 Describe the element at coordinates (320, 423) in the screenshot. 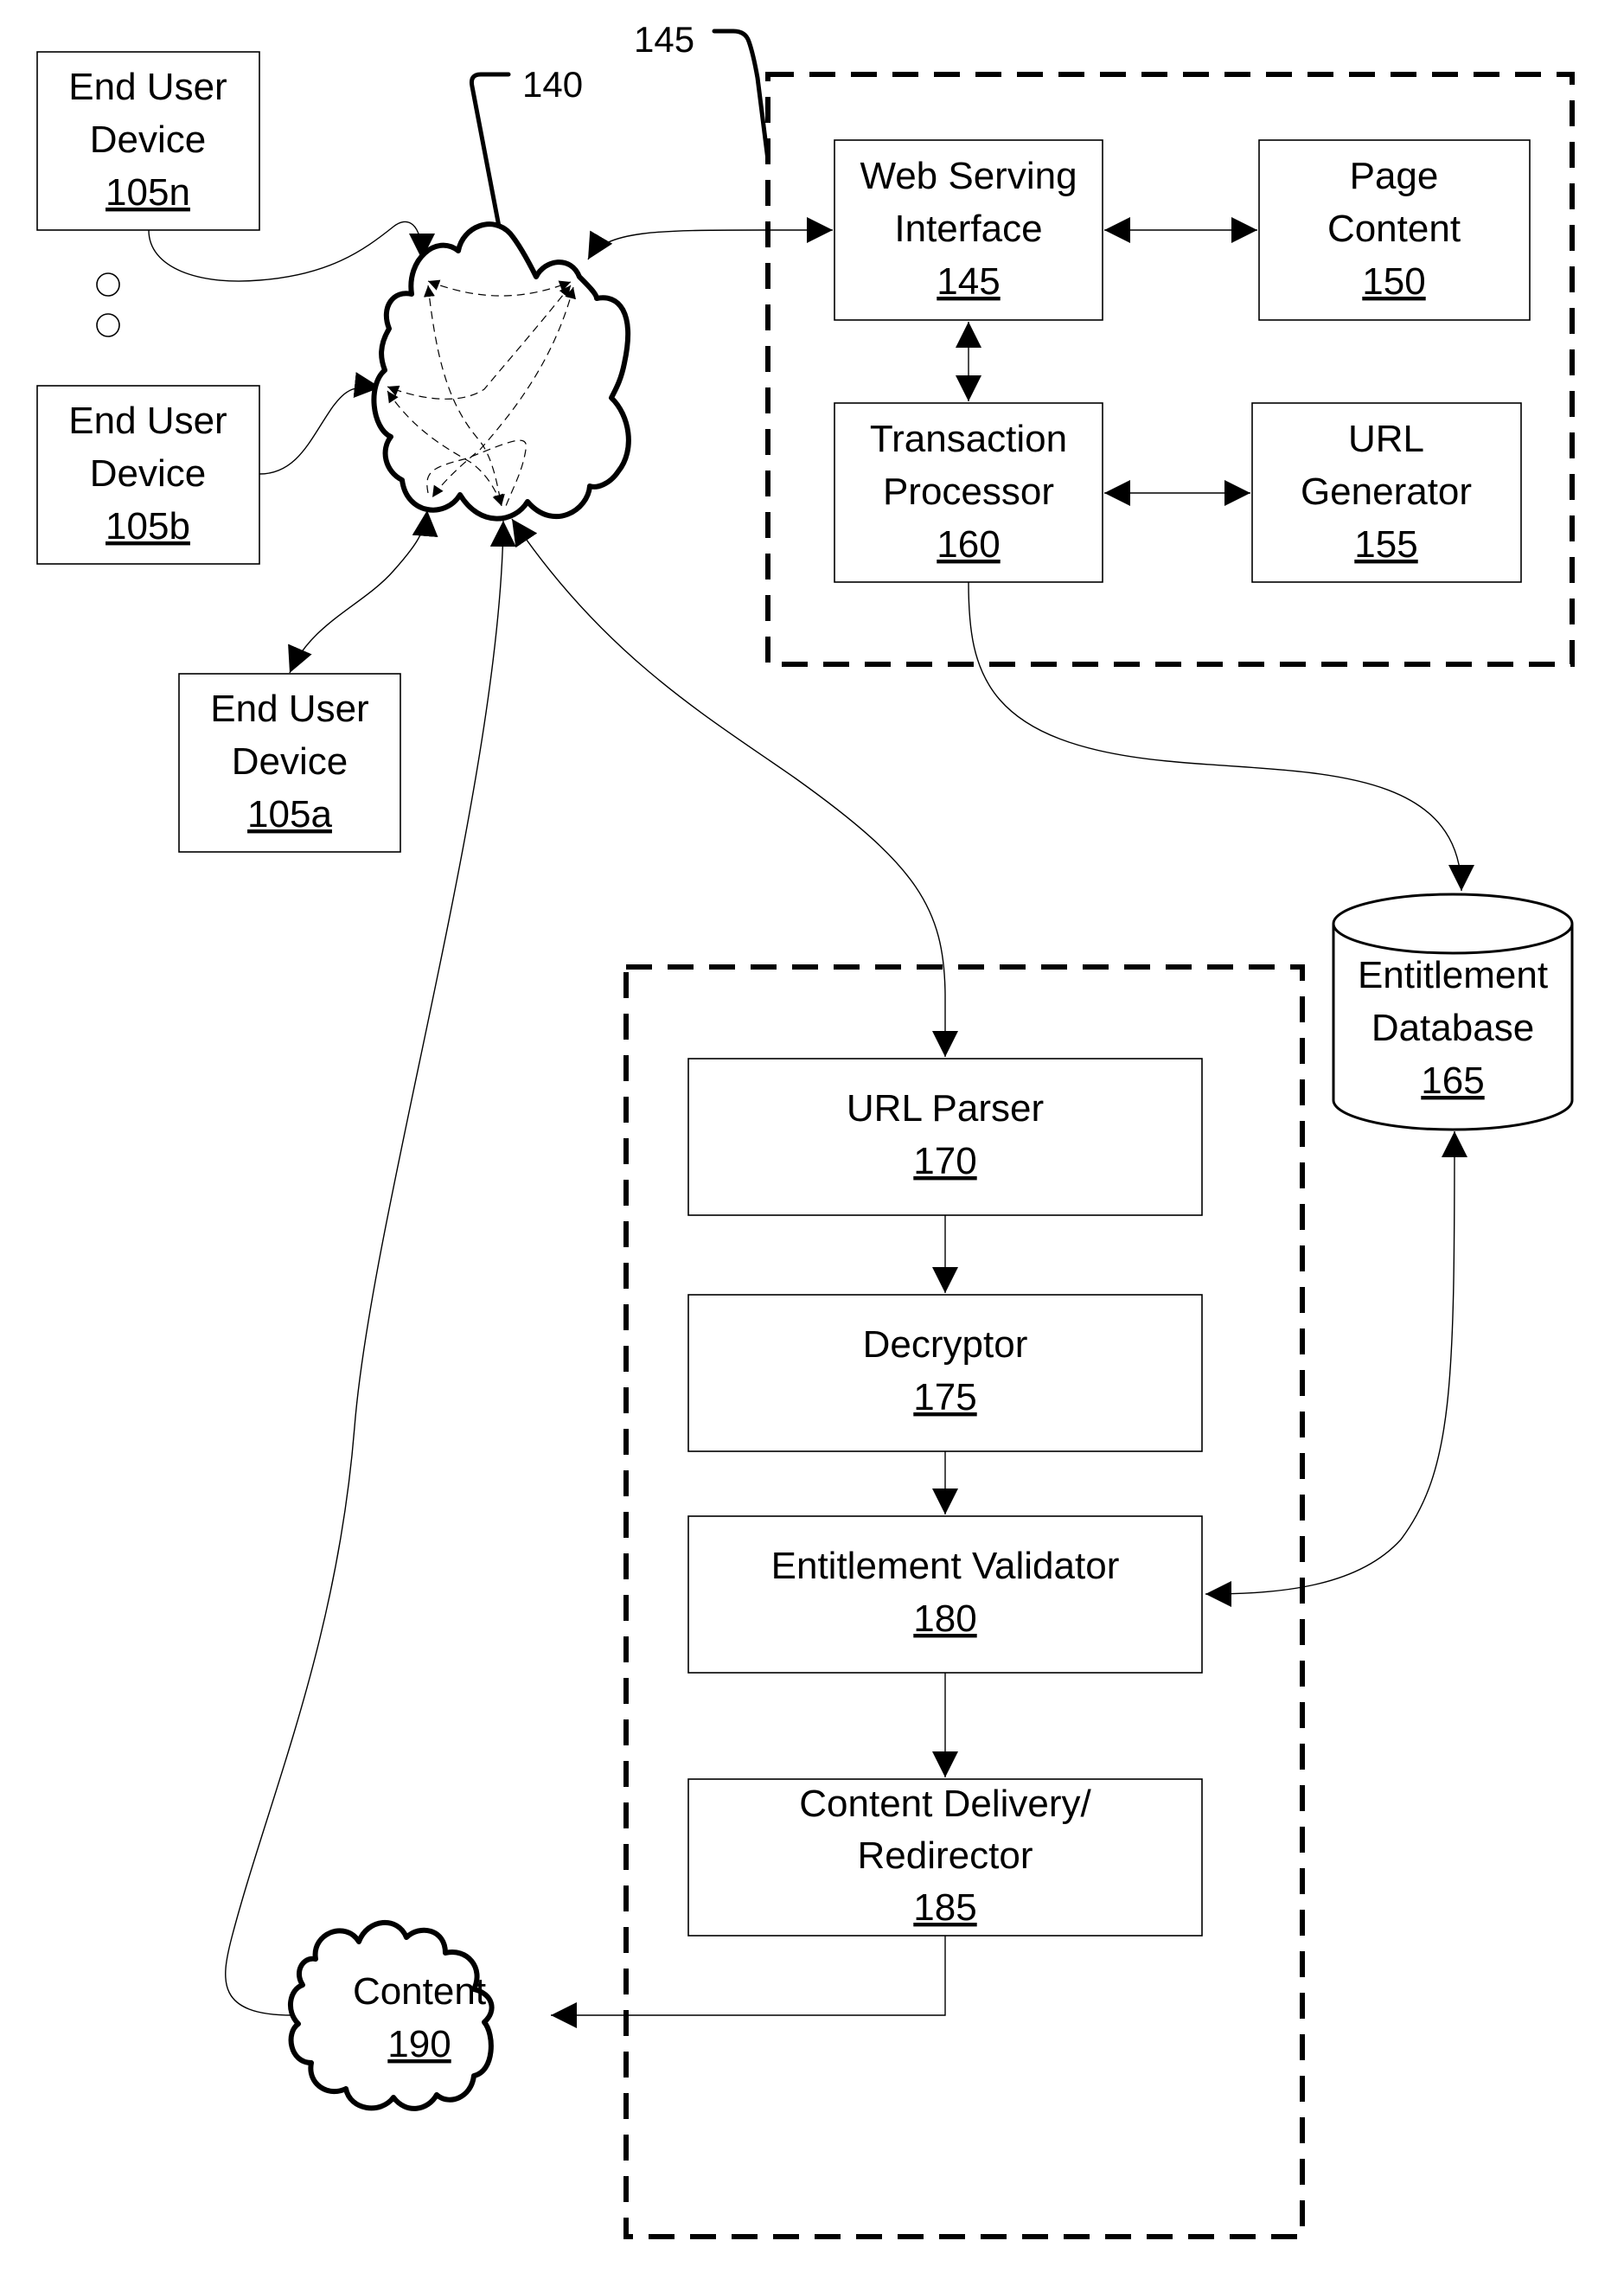

I see `connector-105b-network` at that location.